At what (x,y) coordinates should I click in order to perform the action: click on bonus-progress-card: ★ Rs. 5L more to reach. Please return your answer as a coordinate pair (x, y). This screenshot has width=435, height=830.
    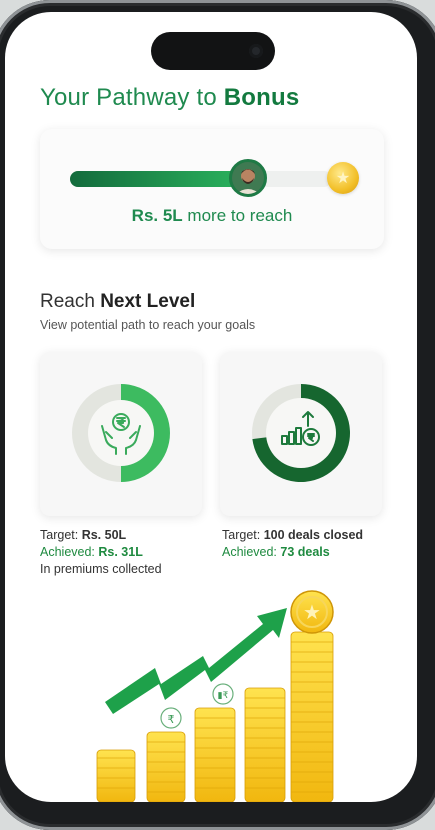
    Looking at the image, I should click on (212, 189).